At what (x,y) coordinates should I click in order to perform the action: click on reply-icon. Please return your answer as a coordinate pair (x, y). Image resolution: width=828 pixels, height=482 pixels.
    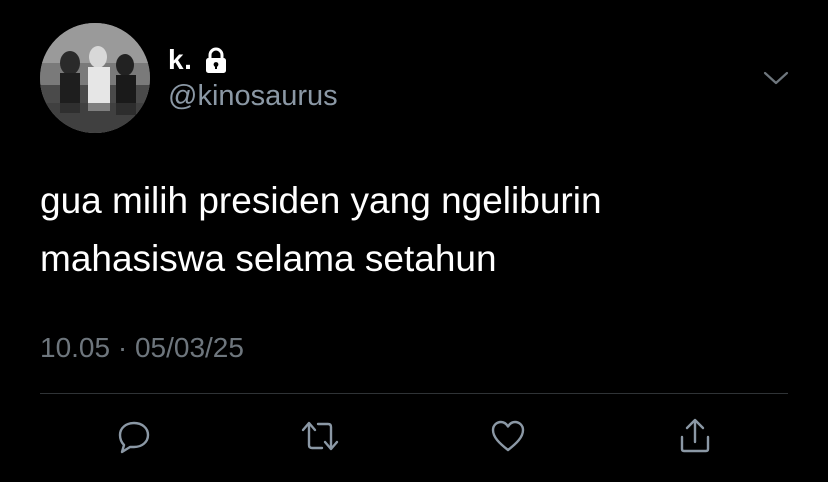
    Looking at the image, I should click on (134, 437).